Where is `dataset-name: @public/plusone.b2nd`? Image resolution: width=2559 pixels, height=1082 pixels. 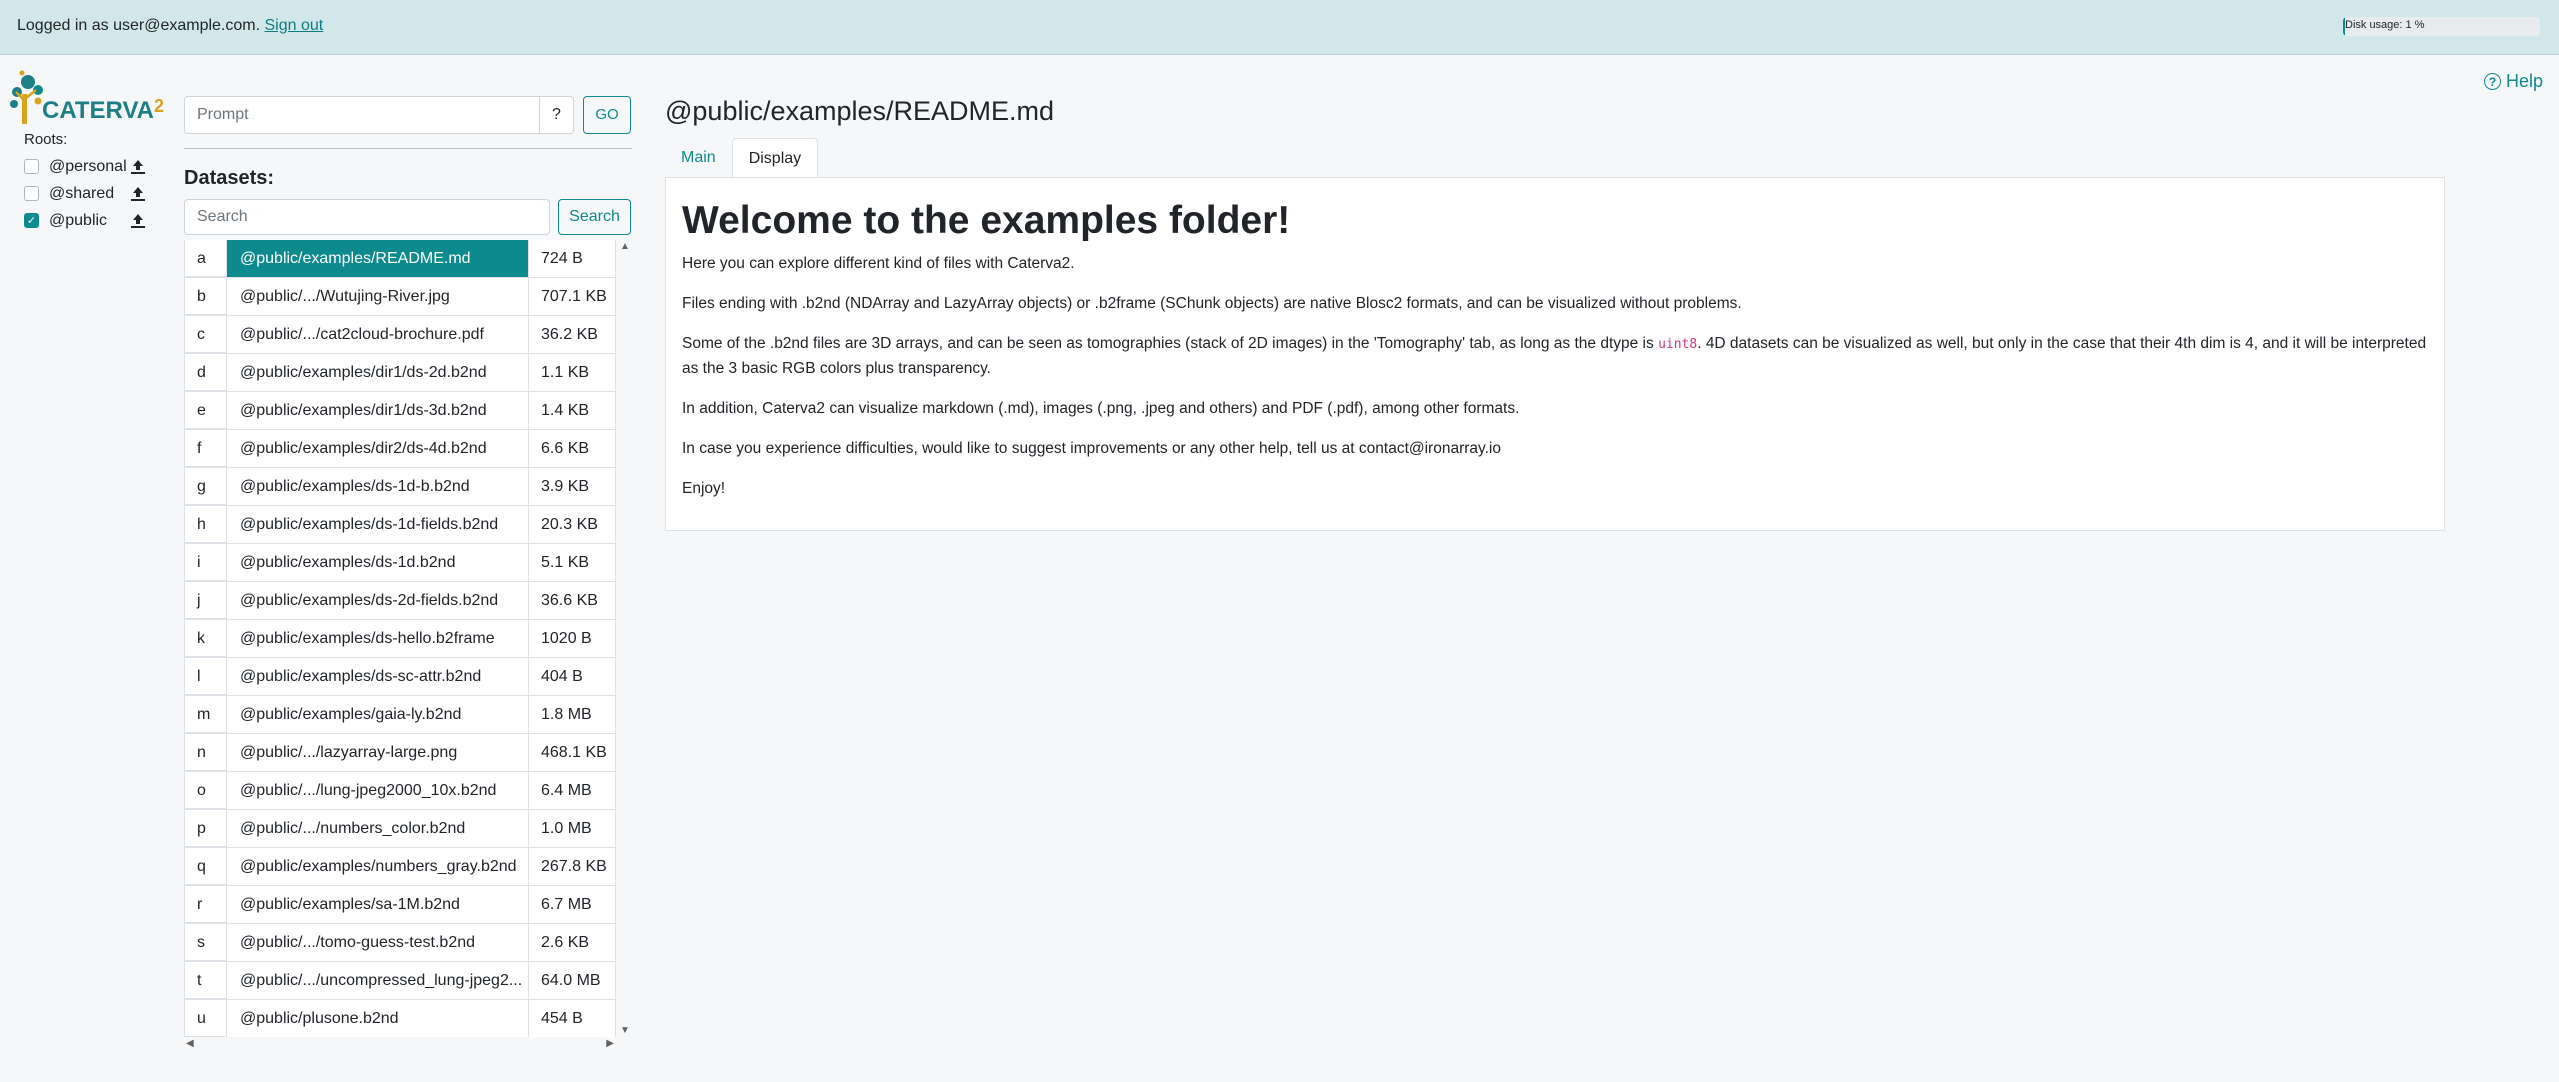
dataset-name: @public/plusone.b2nd is located at coordinates (378, 1018).